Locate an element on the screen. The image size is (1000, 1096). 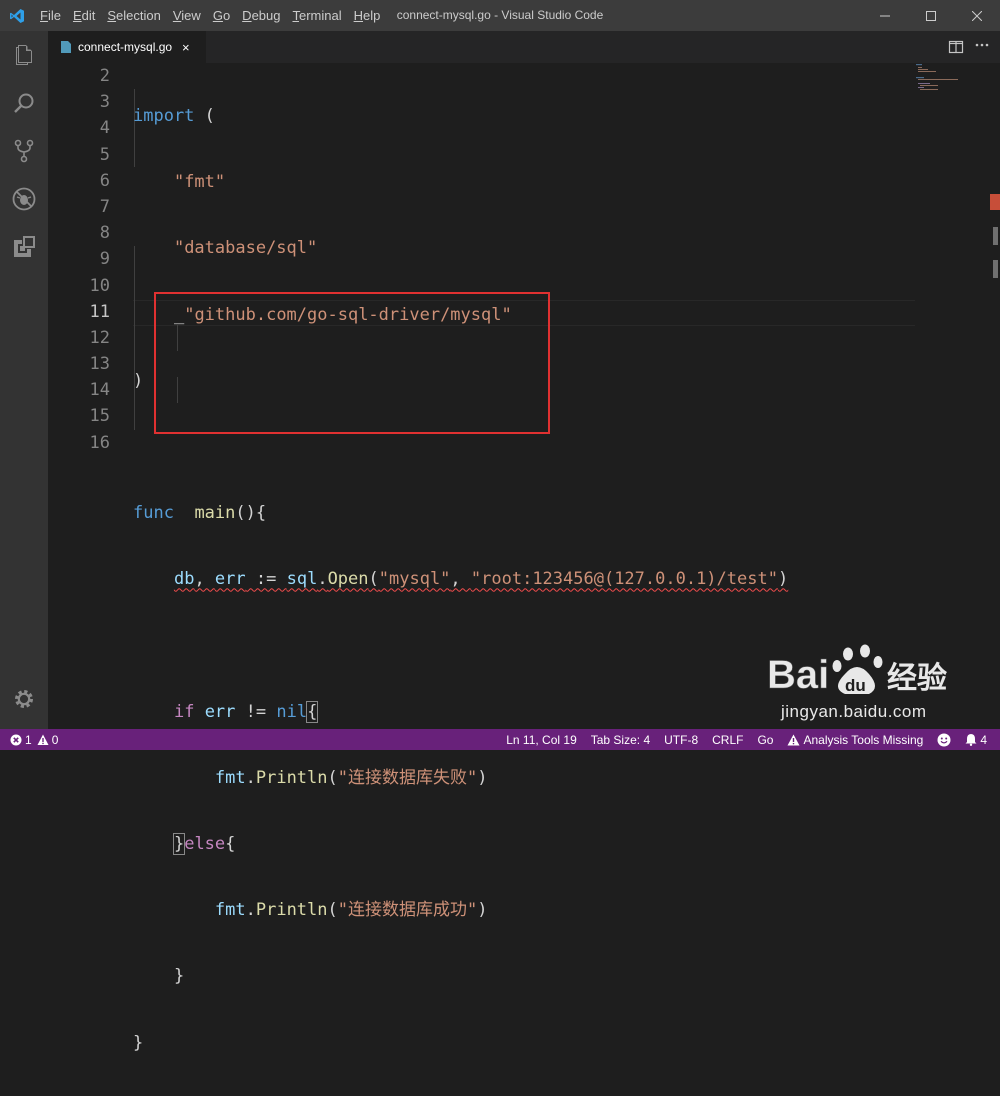
line-number: 4 is located at coordinates (79, 128).